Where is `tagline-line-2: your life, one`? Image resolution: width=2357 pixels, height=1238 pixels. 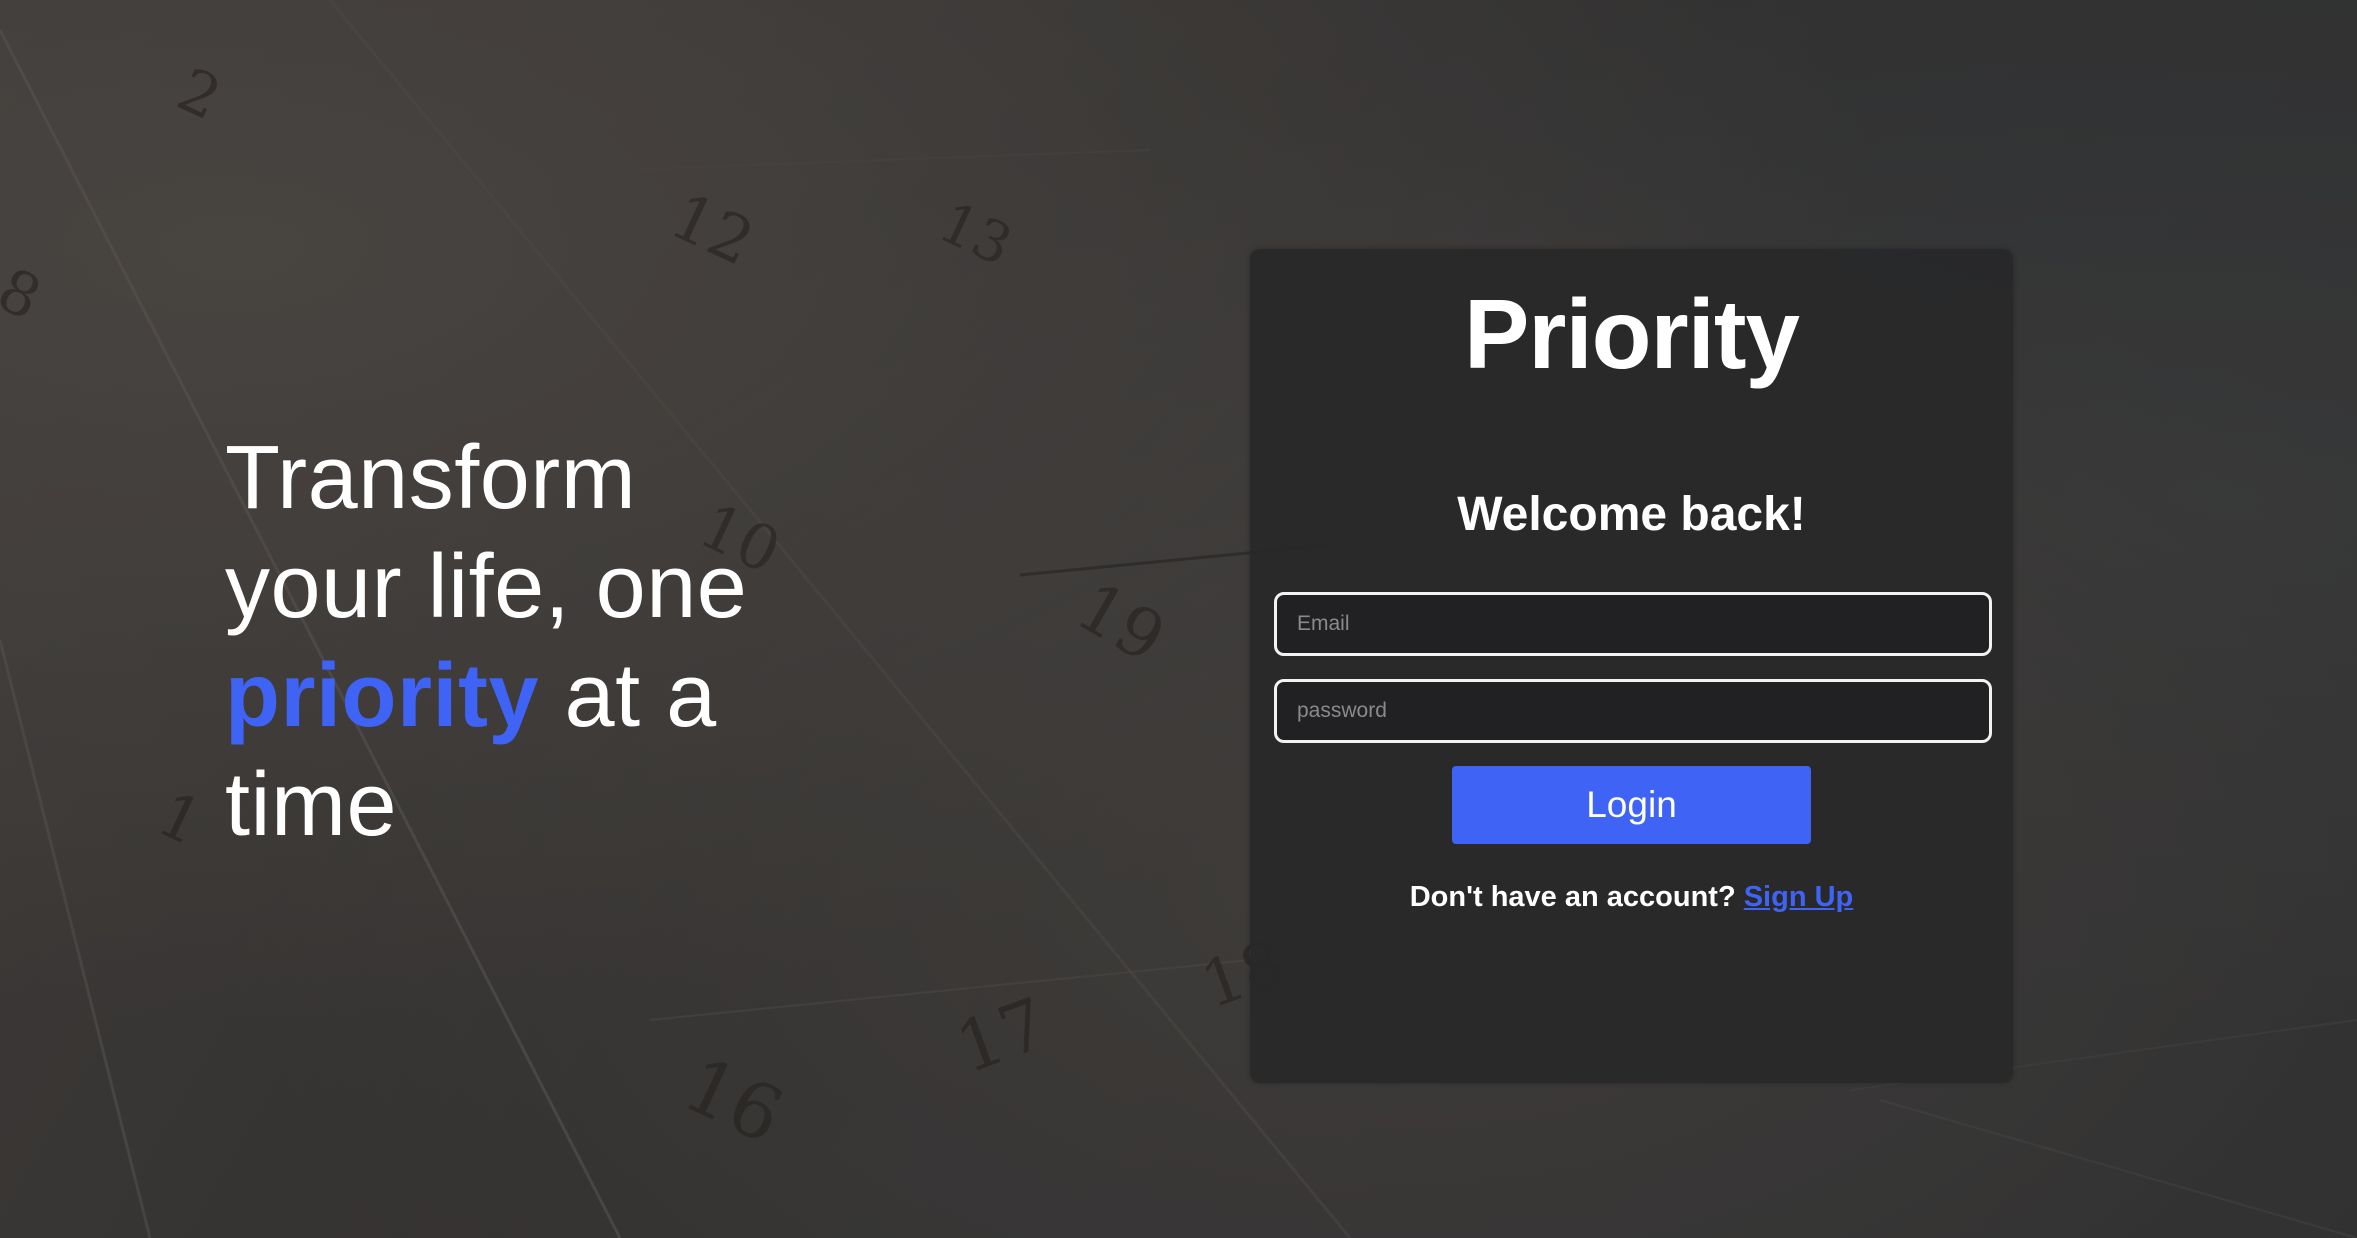 tagline-line-2: your life, one is located at coordinates (486, 587).